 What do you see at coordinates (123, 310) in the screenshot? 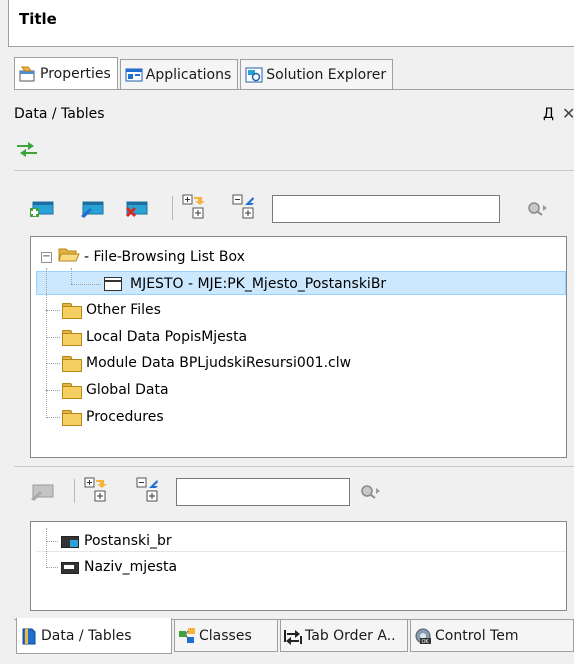
I see `tree-node-label: Other Files` at bounding box center [123, 310].